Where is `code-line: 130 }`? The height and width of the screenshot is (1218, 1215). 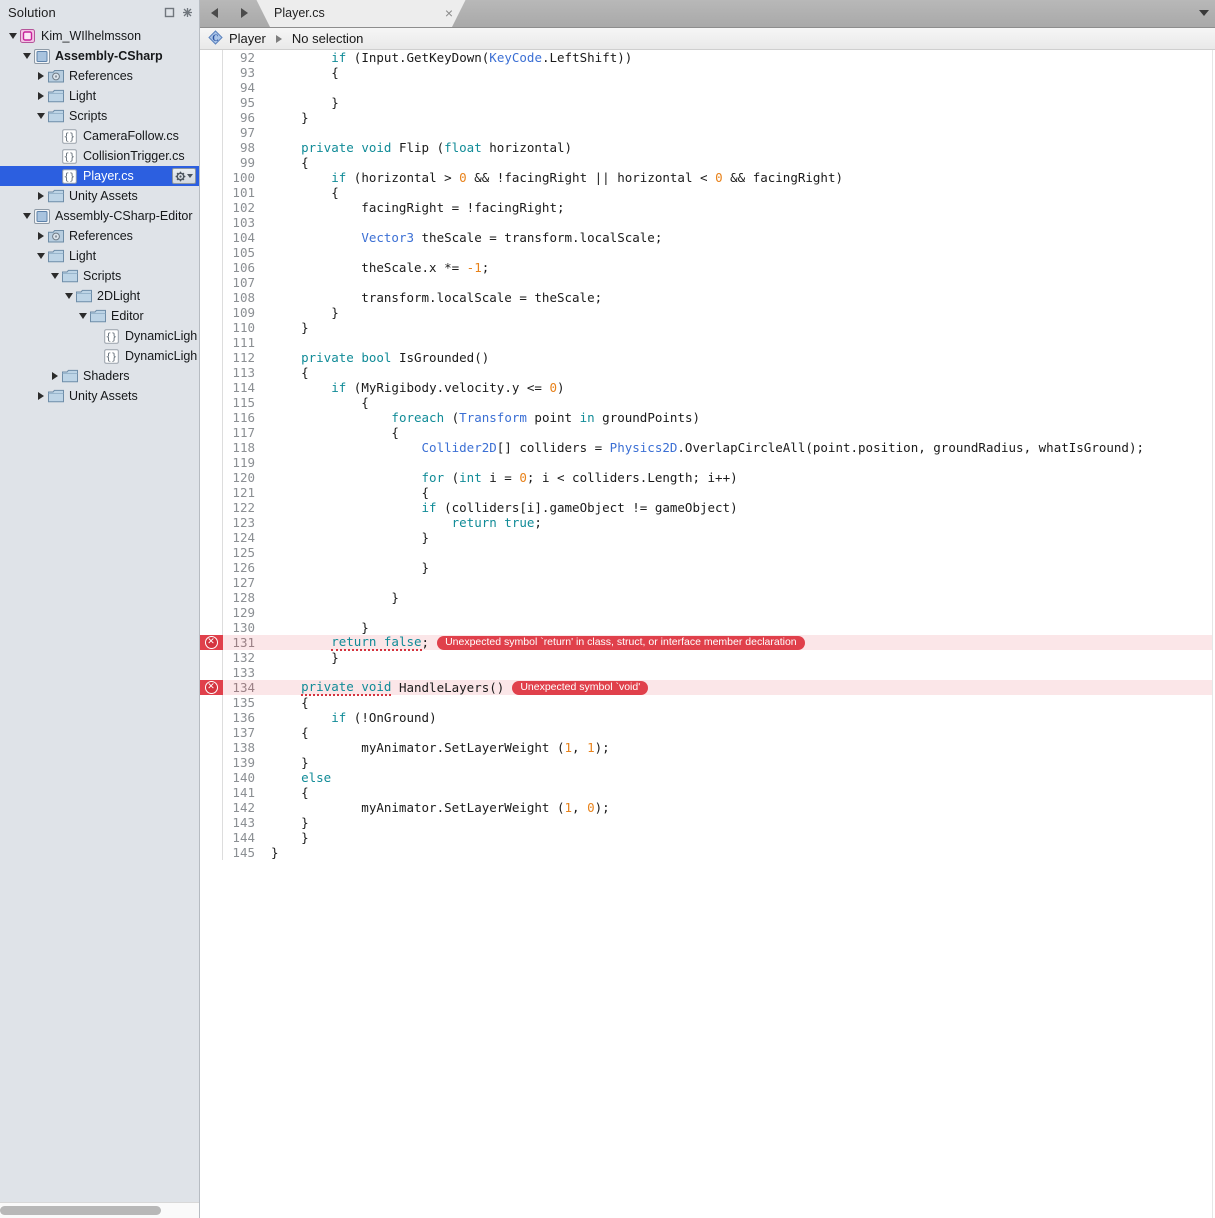 code-line: 130 } is located at coordinates (706, 627).